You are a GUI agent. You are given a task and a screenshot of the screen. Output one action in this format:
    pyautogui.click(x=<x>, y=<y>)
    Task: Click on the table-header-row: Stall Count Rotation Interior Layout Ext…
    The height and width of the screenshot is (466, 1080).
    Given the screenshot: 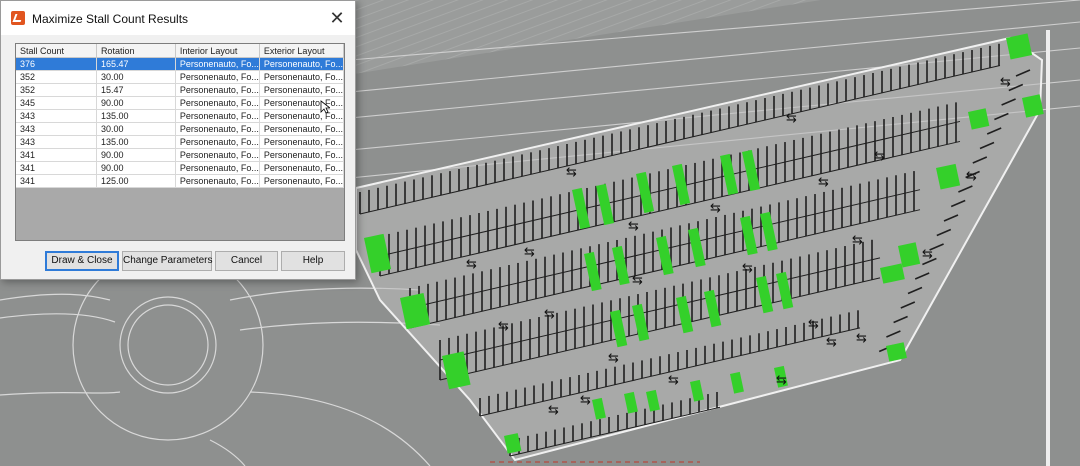 What is the action you would take?
    pyautogui.click(x=180, y=51)
    